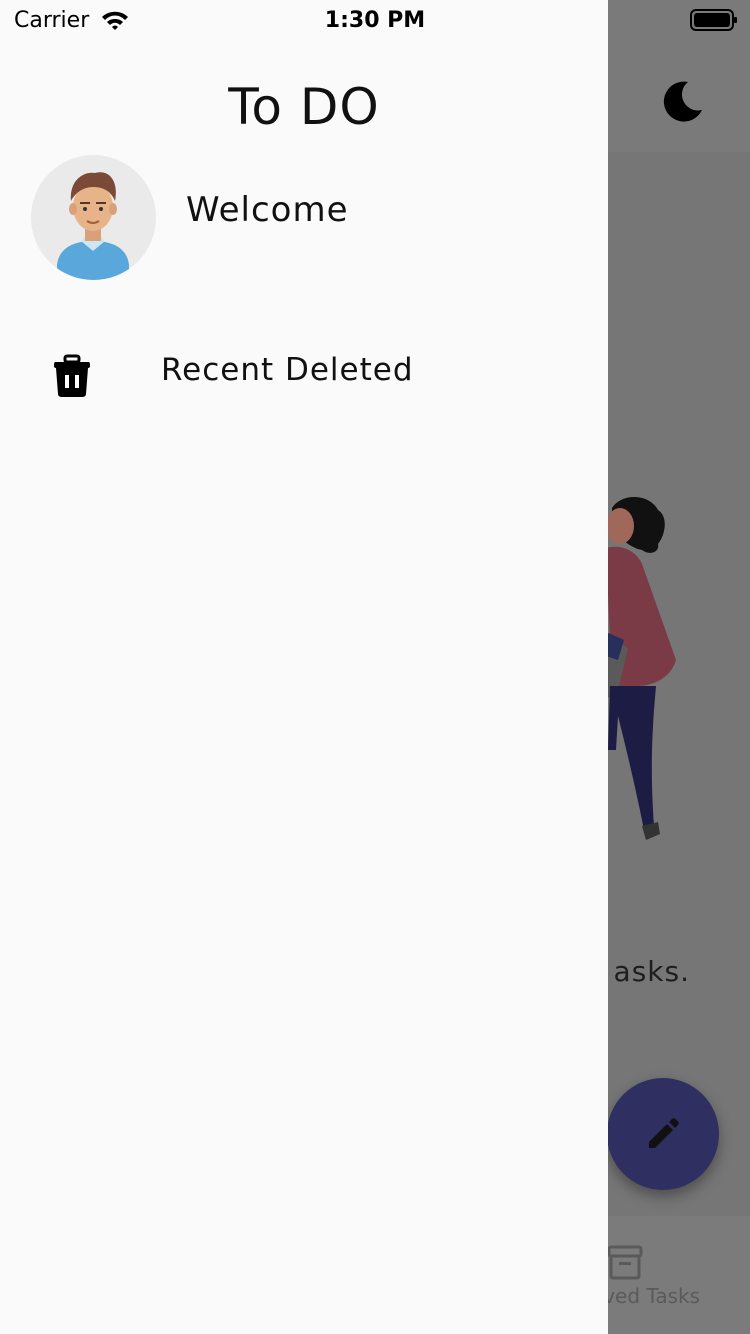 The image size is (750, 1334). What do you see at coordinates (72, 375) in the screenshot?
I see `trash-icon` at bounding box center [72, 375].